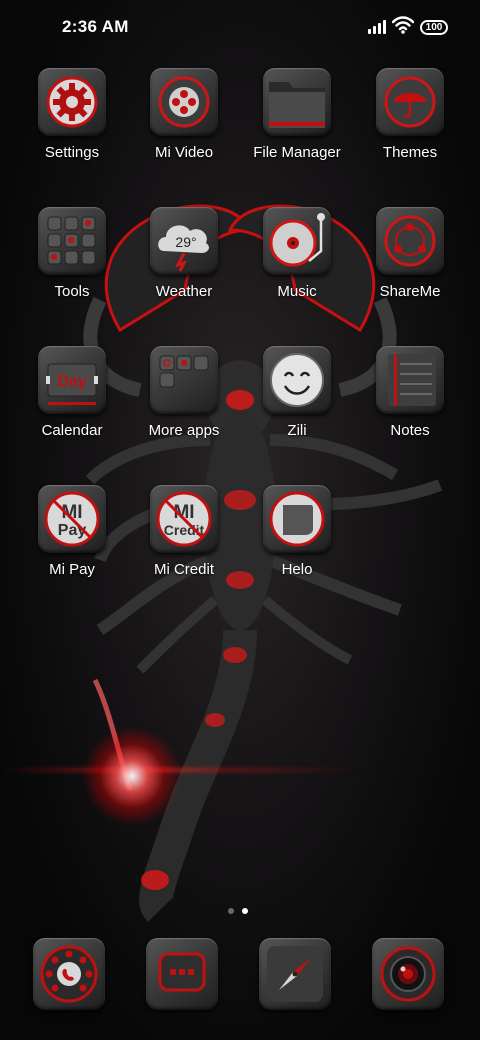  Describe the element at coordinates (297, 152) in the screenshot. I see `app-label: File Manager` at that location.